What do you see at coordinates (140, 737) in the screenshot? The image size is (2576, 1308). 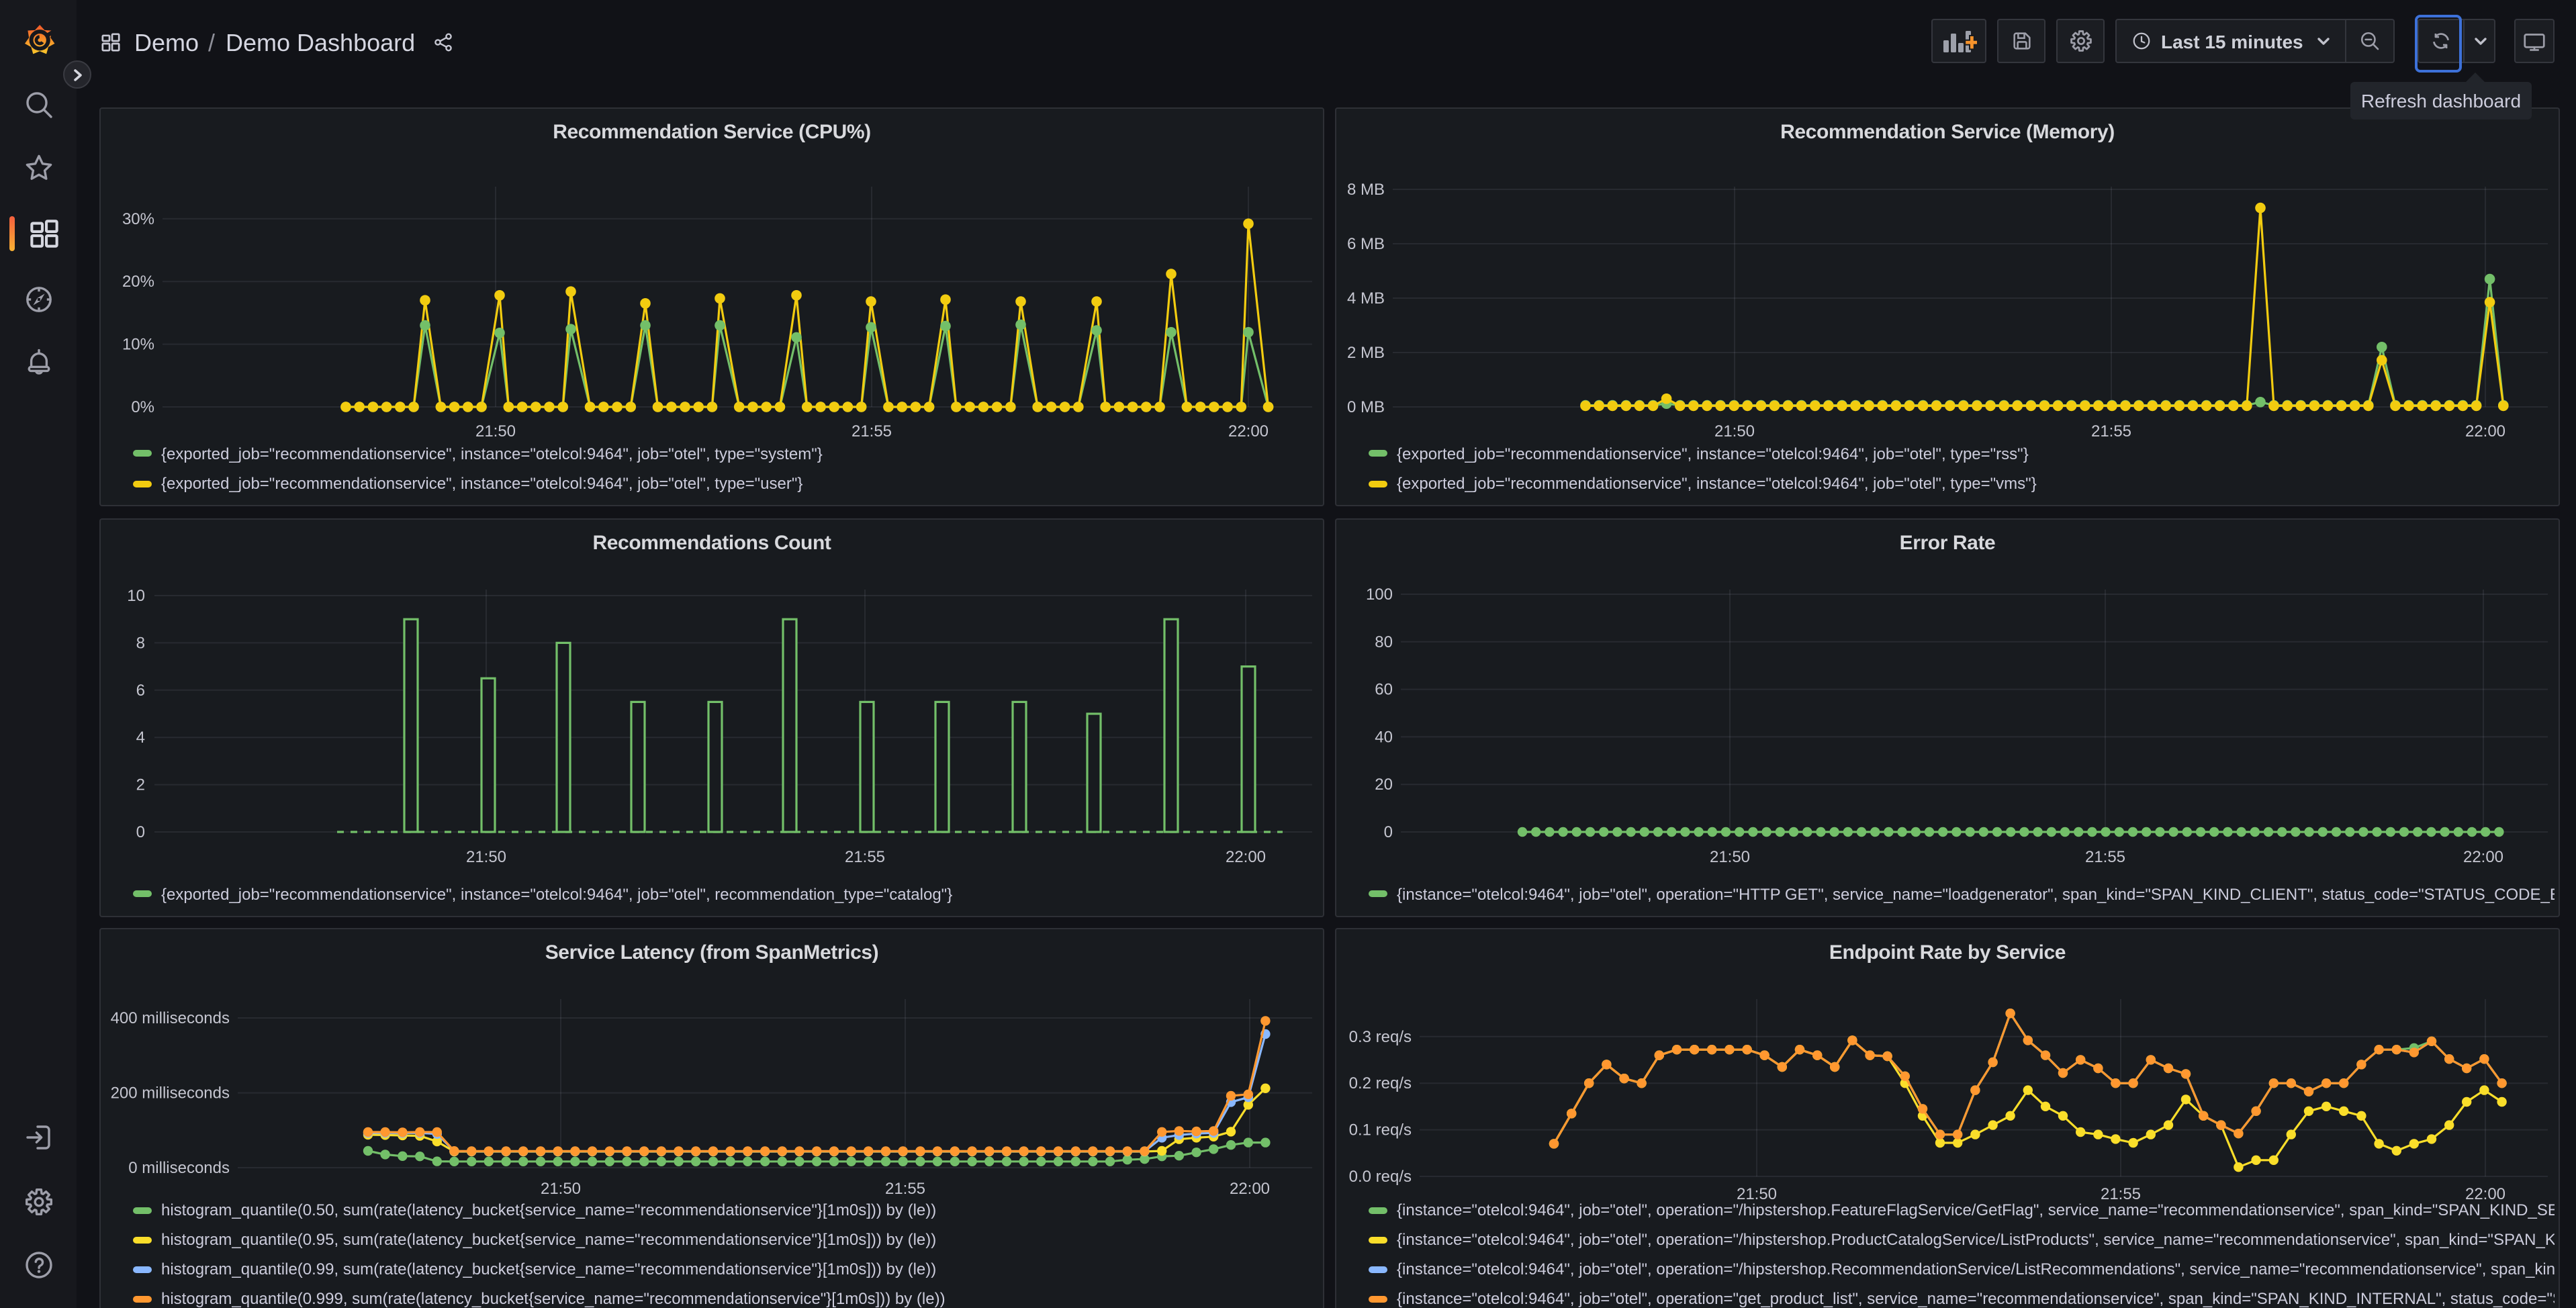 I see `svg-text: 4` at bounding box center [140, 737].